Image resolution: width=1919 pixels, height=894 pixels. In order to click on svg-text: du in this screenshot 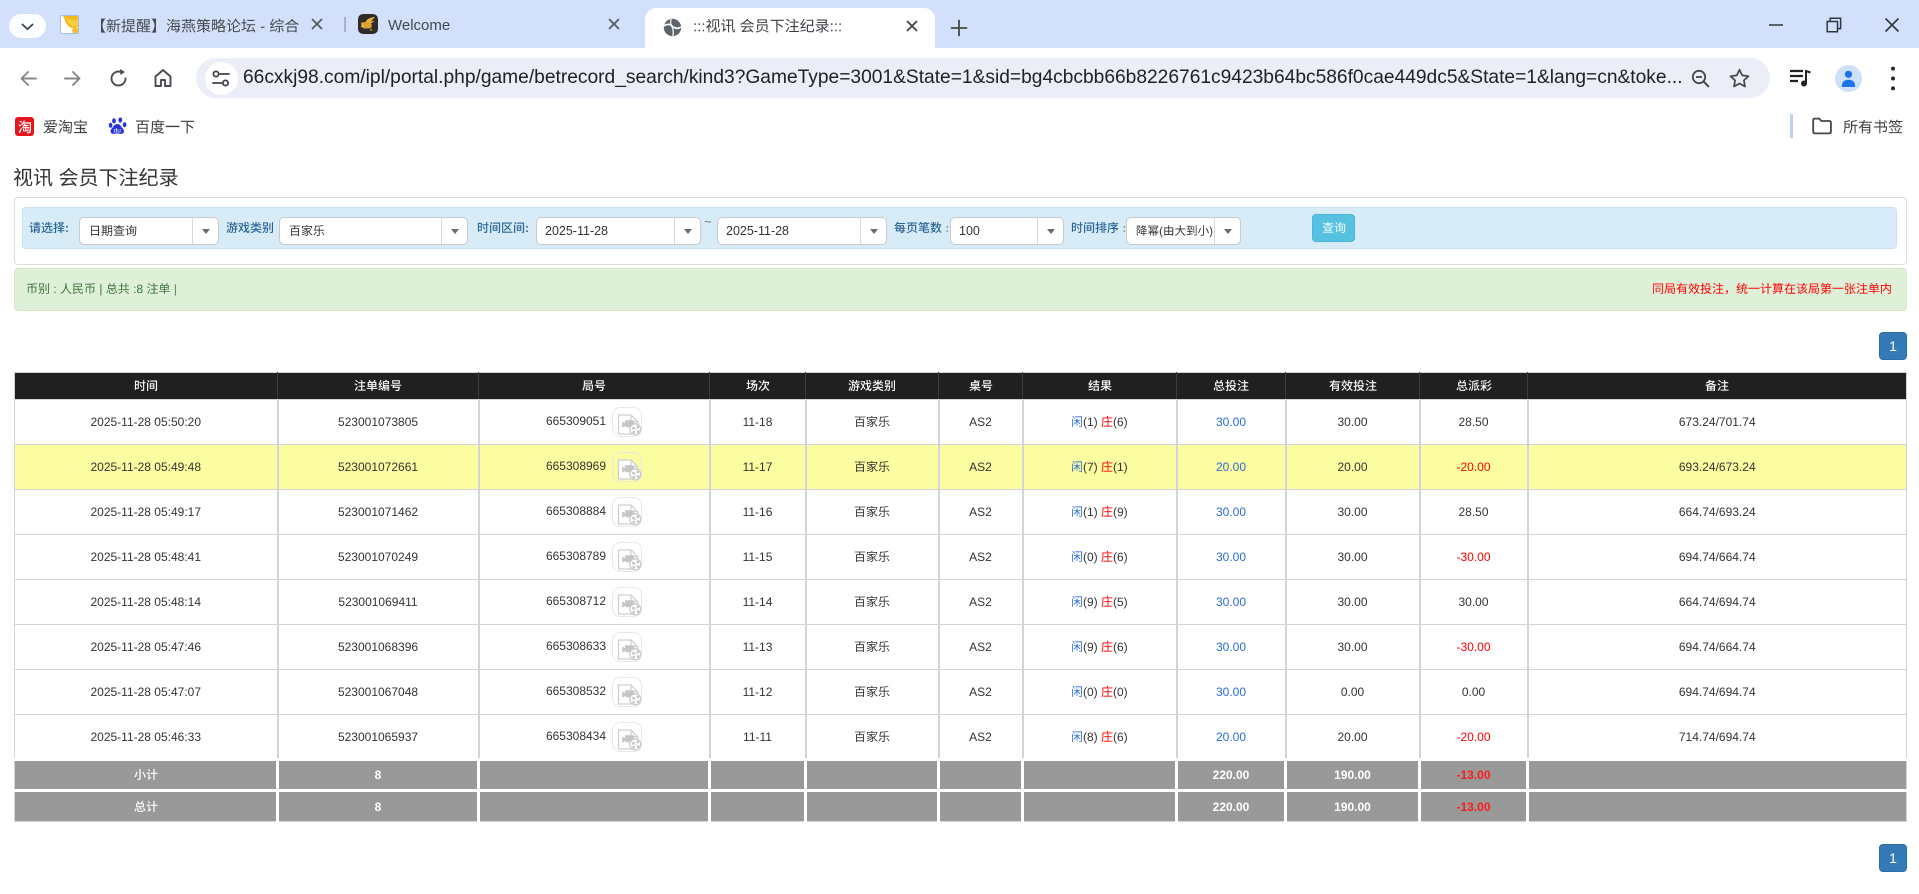, I will do `click(118, 130)`.